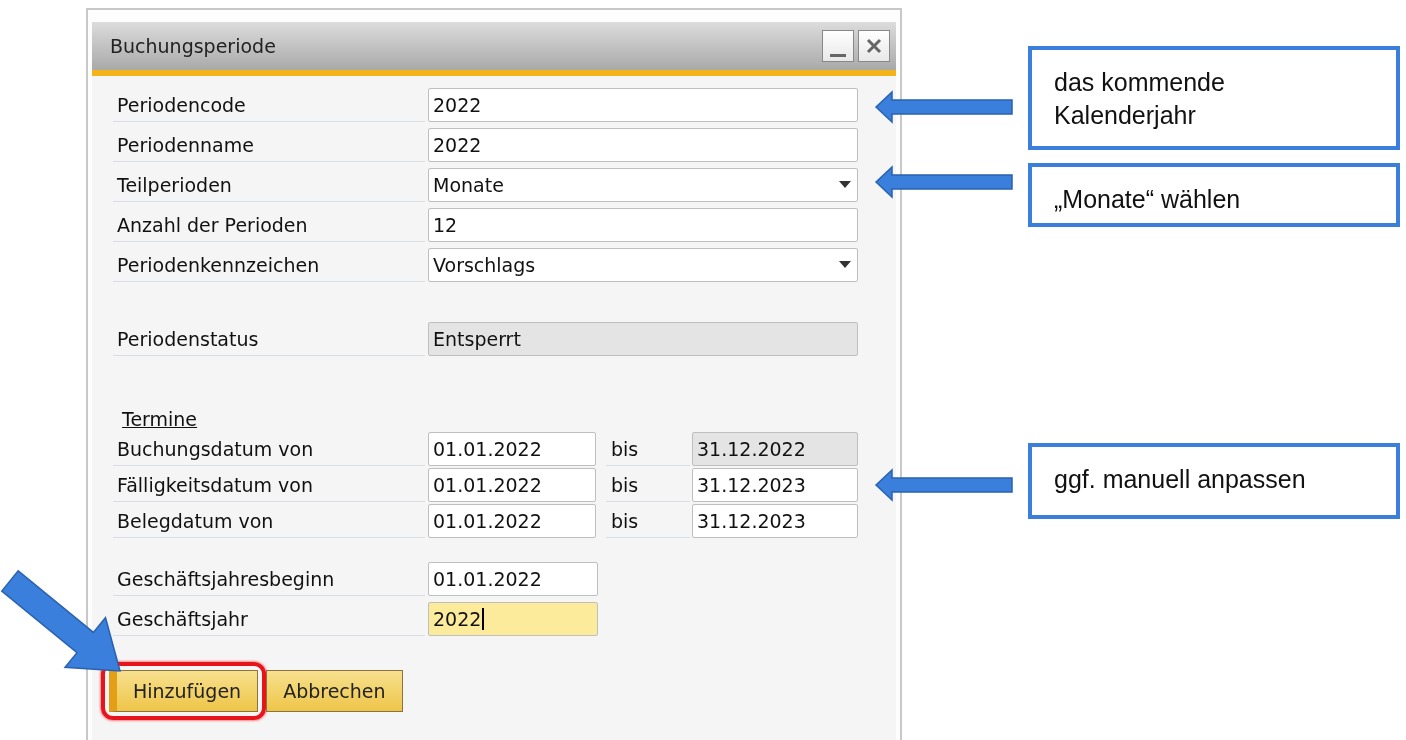 Image resolution: width=1406 pixels, height=740 pixels. Describe the element at coordinates (838, 55) in the screenshot. I see `minimize-icon` at that location.